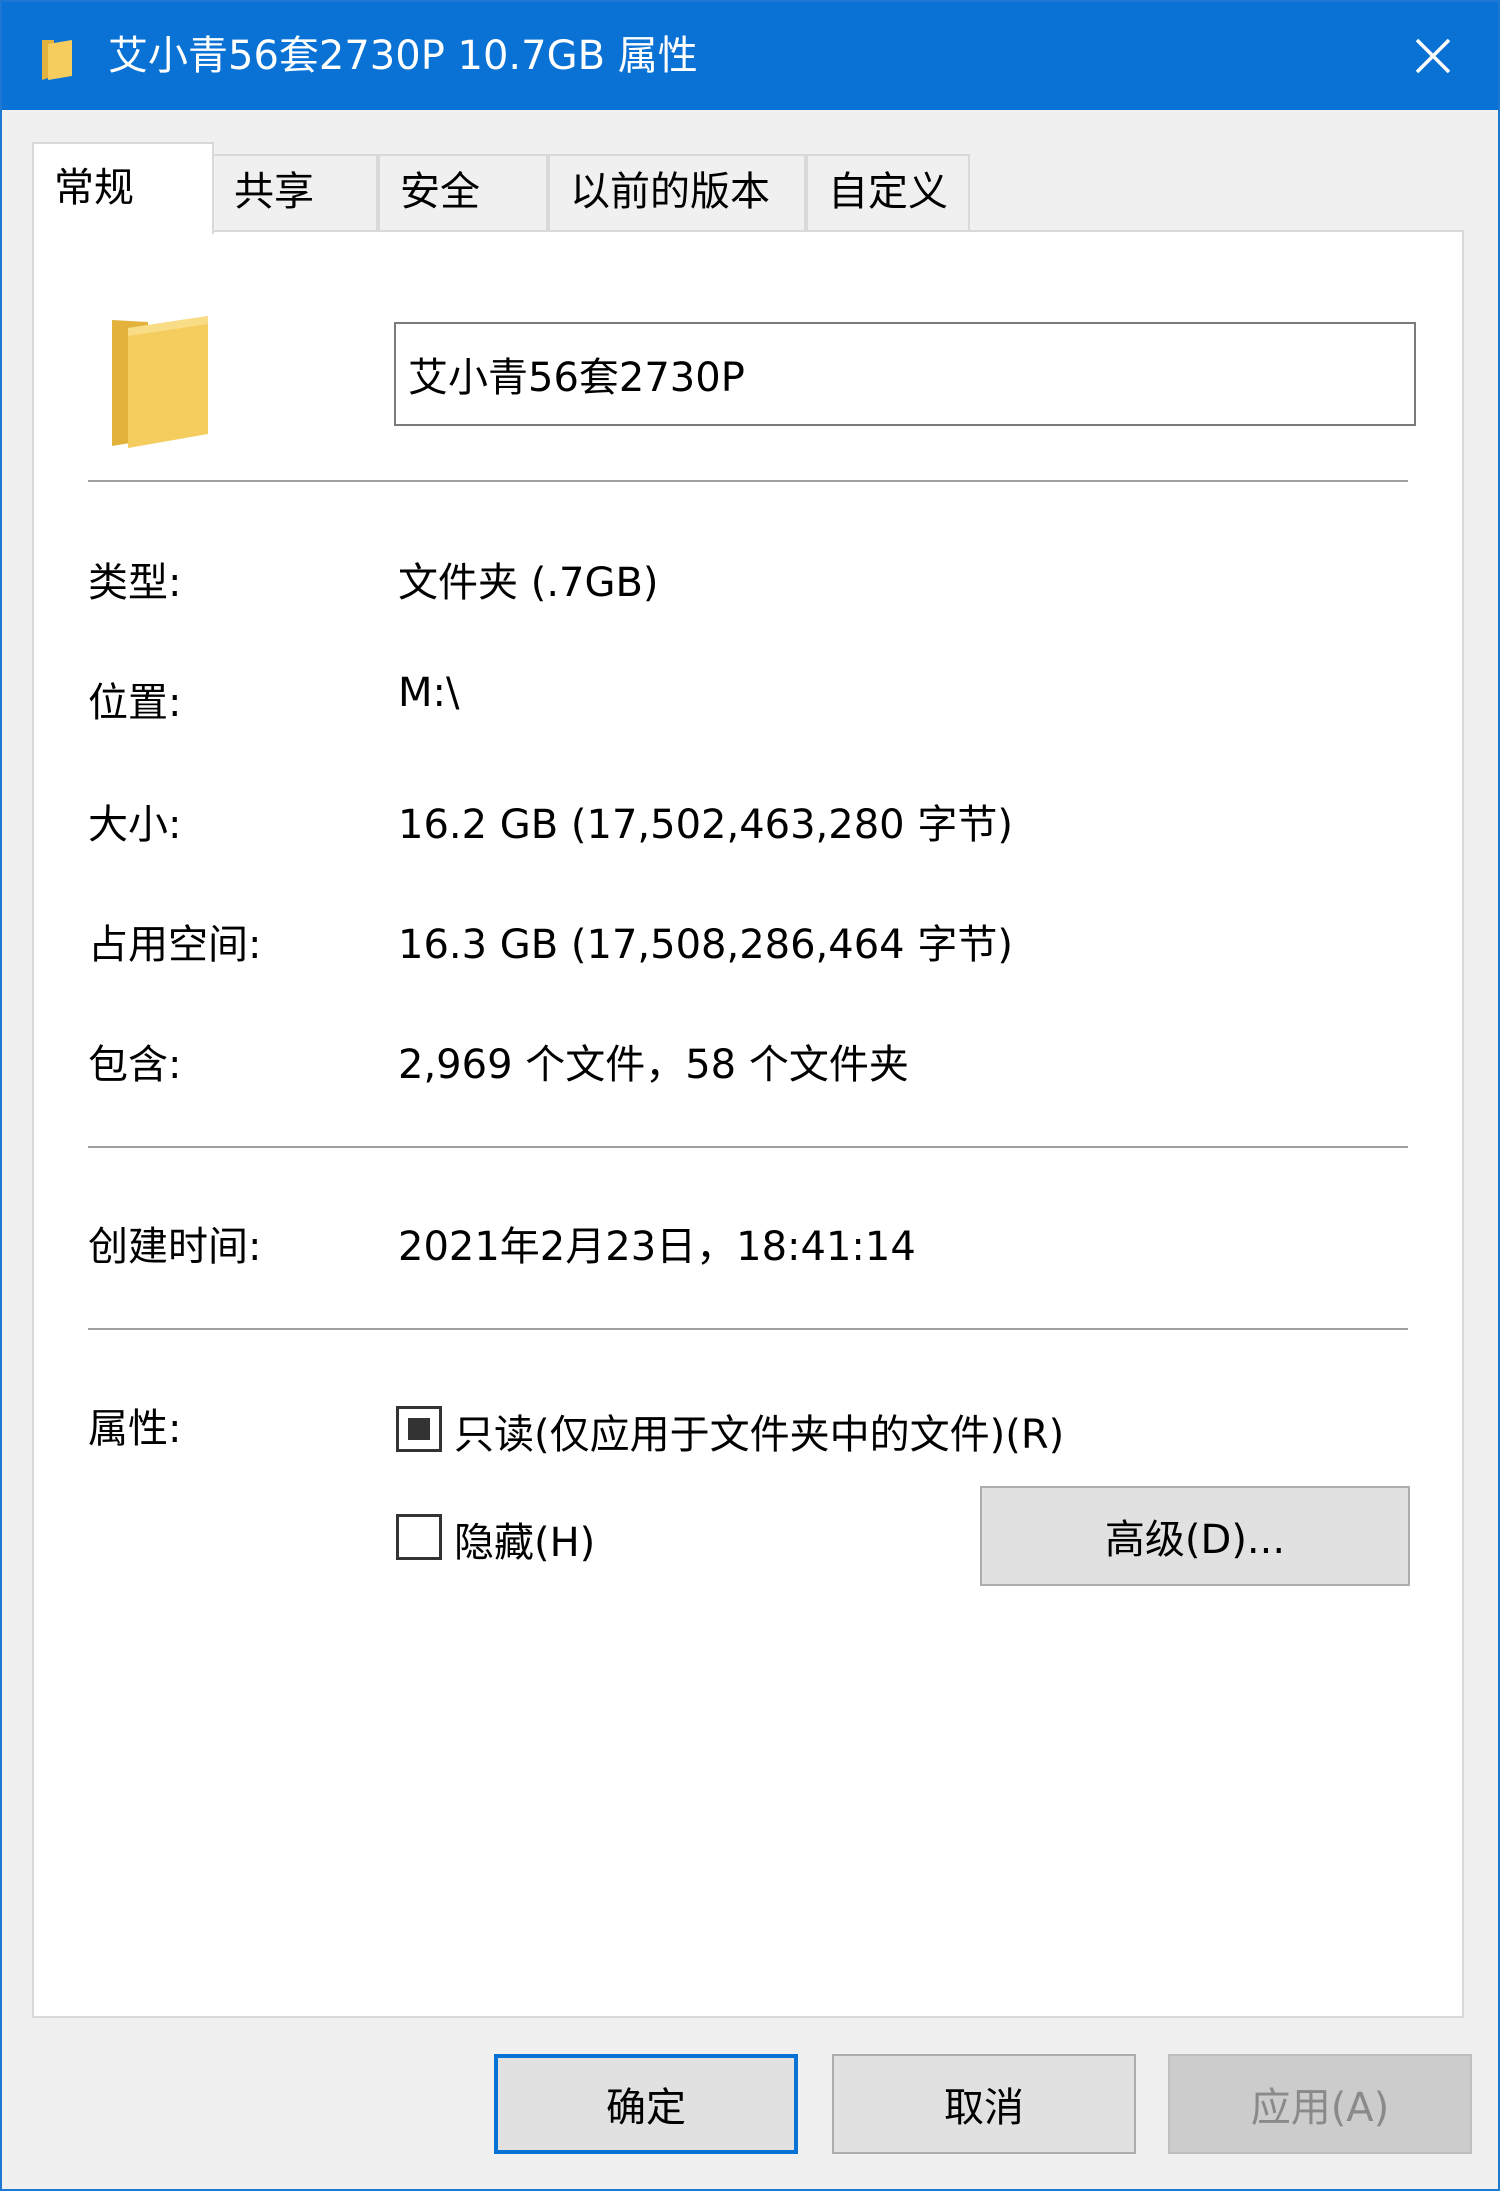 The image size is (1500, 2191). I want to click on readonly-checkbox, so click(419, 1429).